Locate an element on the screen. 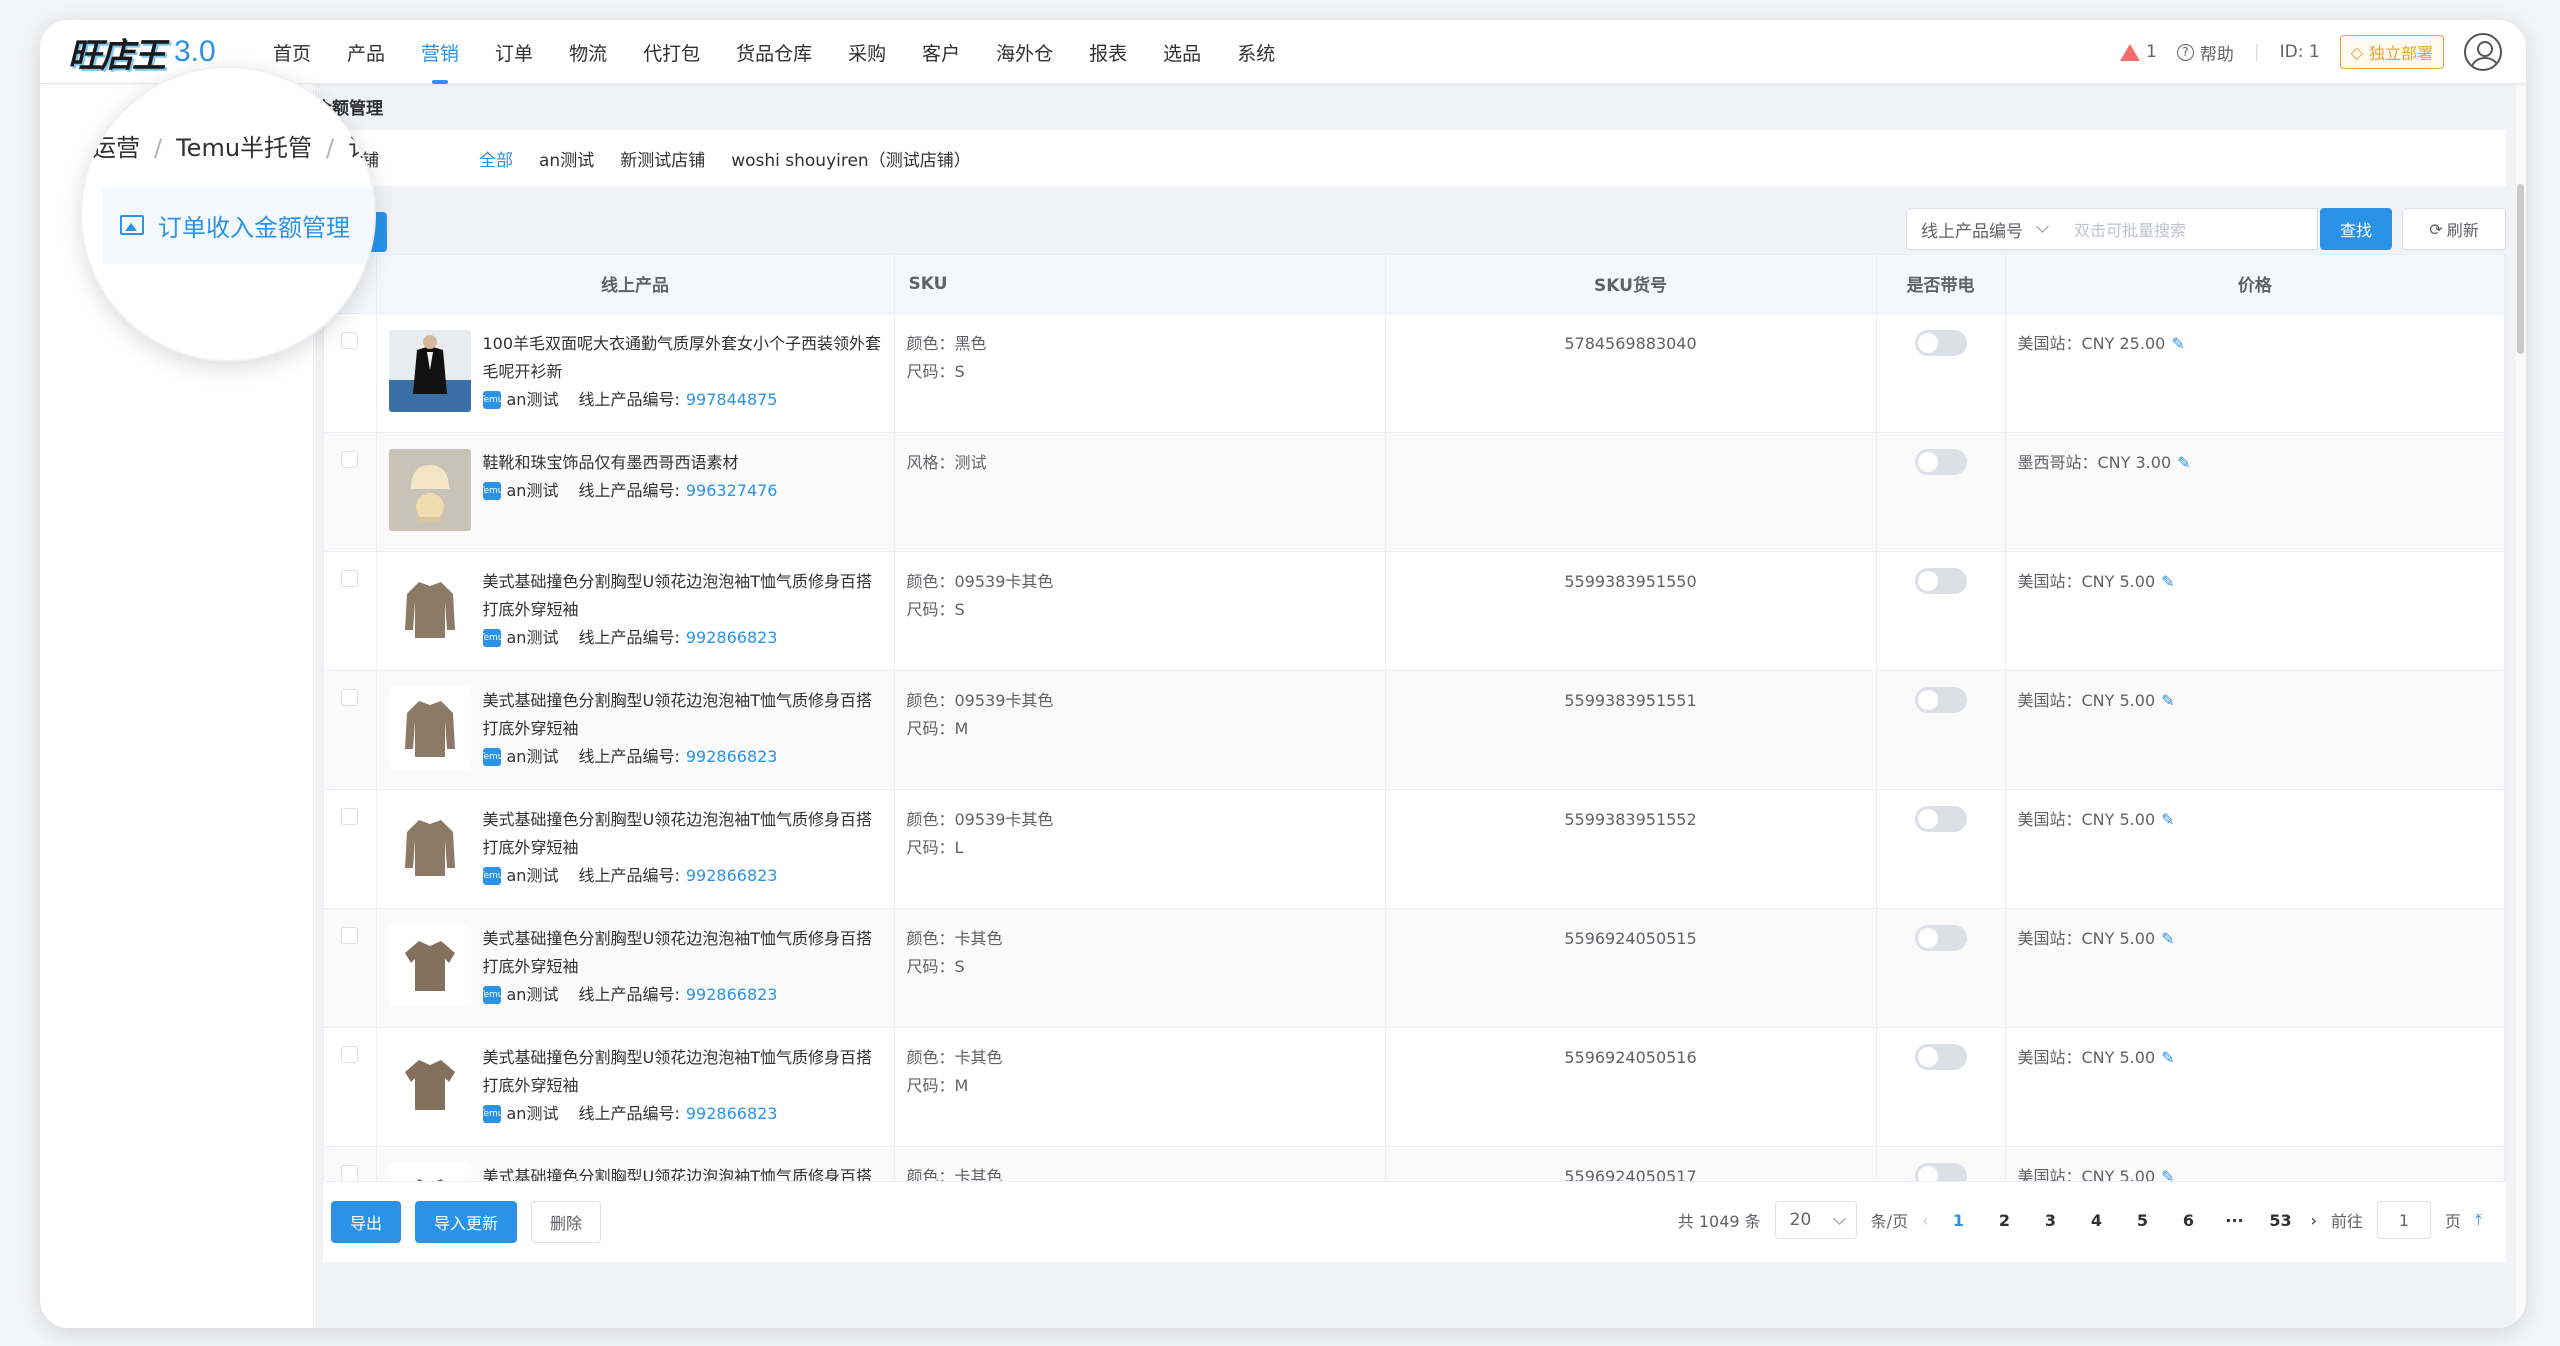  prev-page-icon: ‹ is located at coordinates (1925, 1220).